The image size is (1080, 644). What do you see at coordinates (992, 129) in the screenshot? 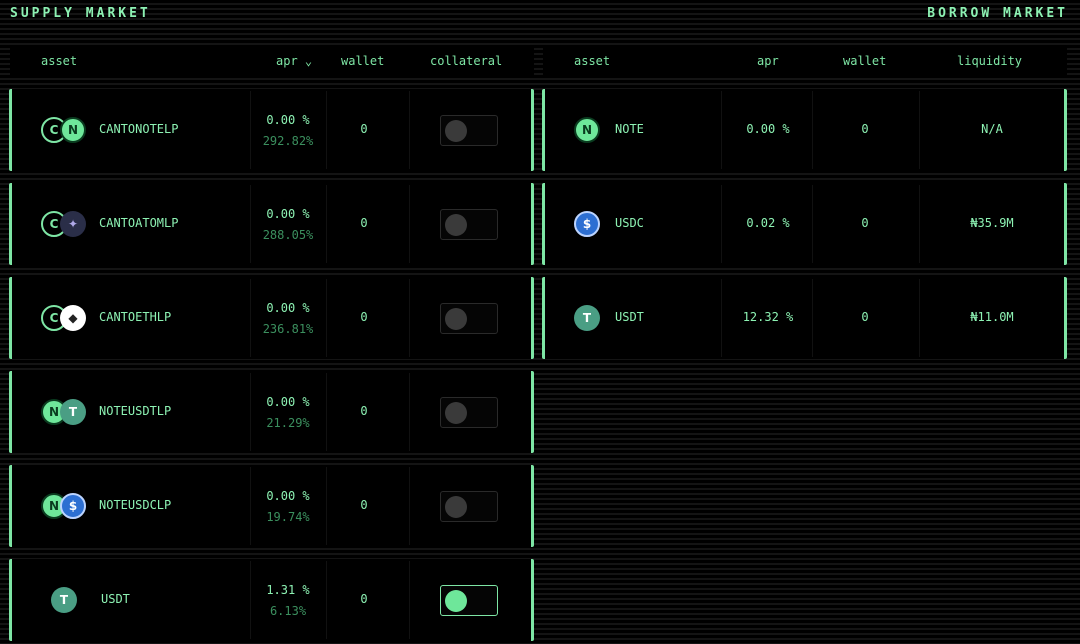
I see `liquidity-value: N/A` at bounding box center [992, 129].